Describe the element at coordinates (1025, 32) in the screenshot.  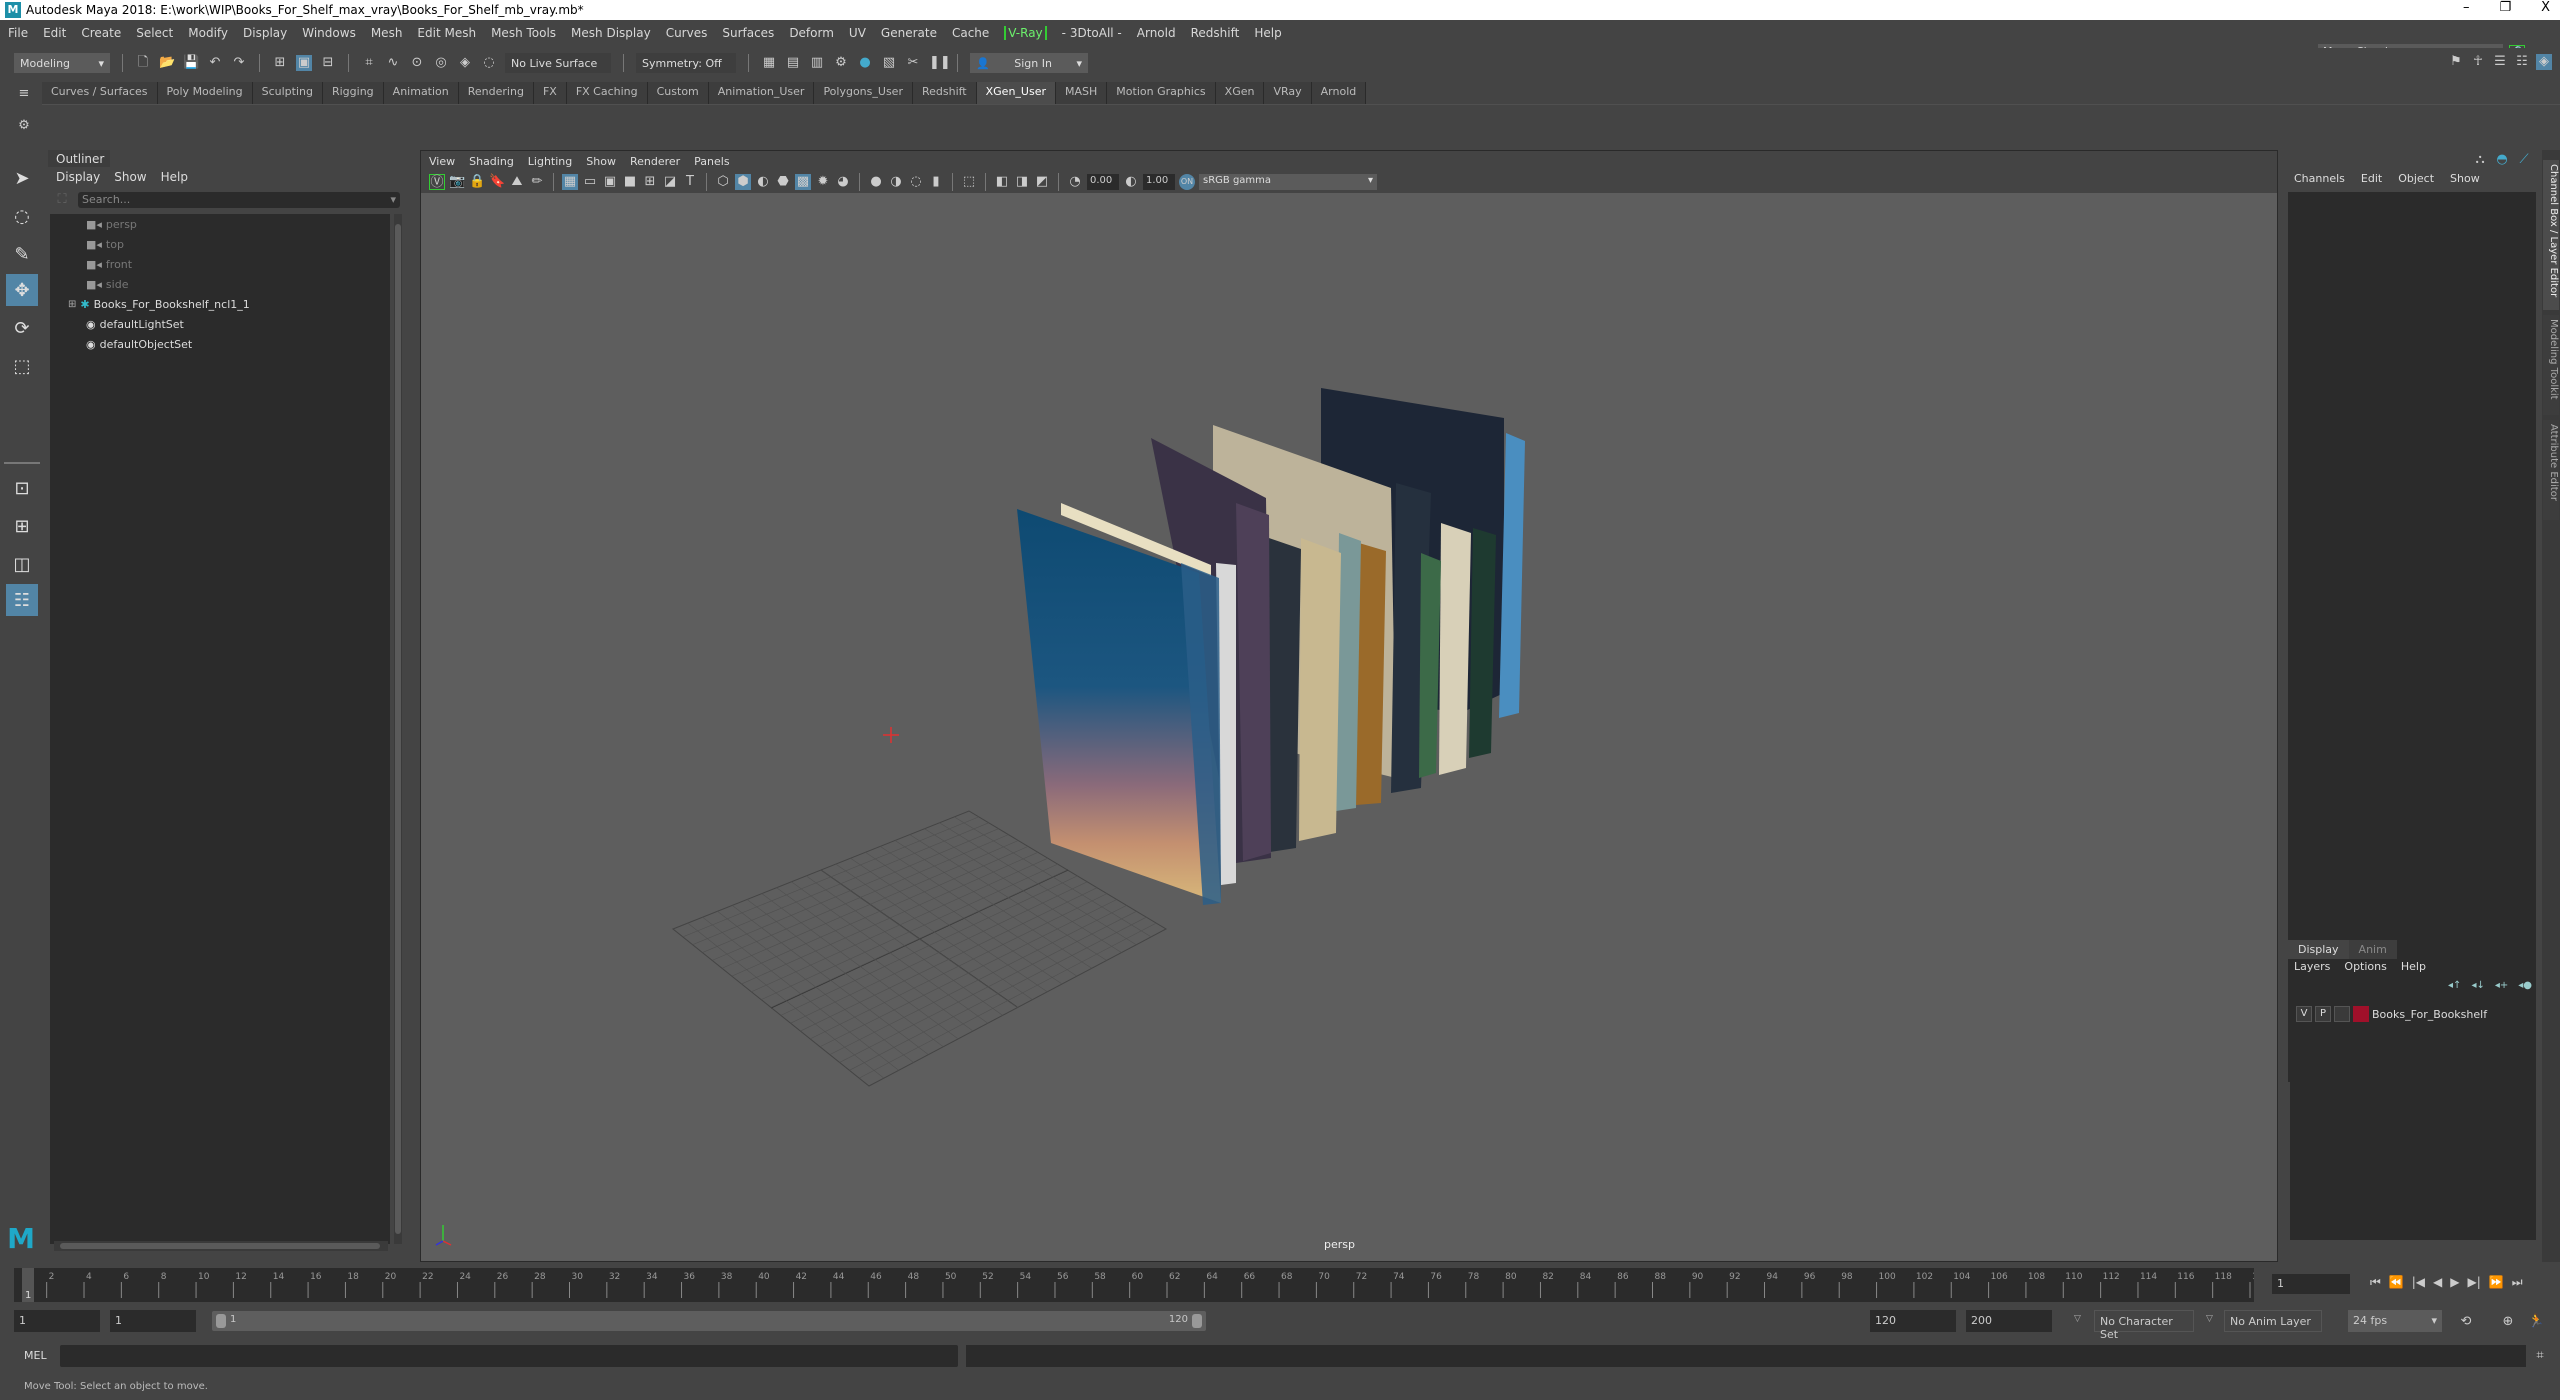
I see `menu-vray: V-Ray` at that location.